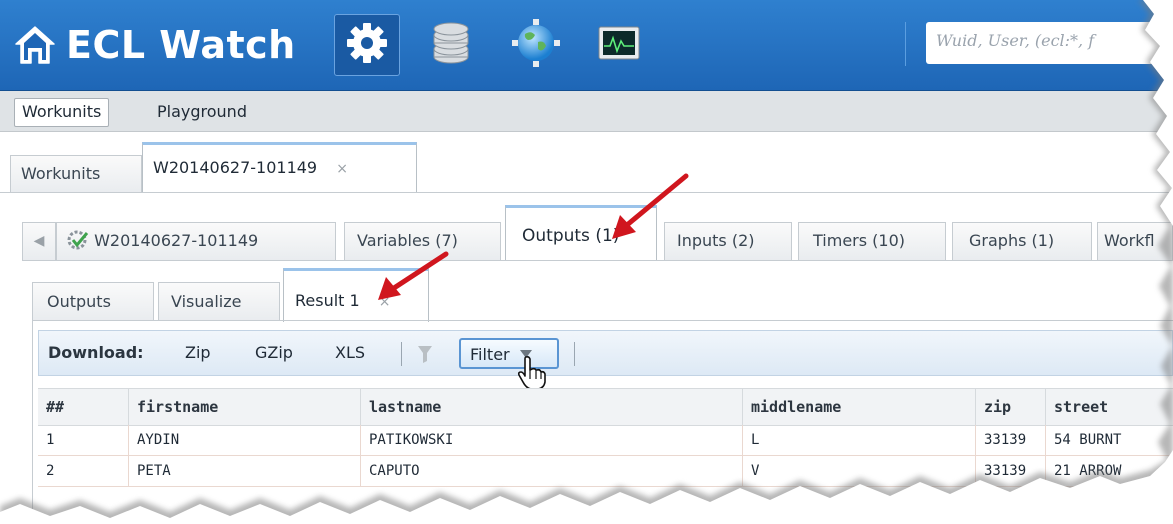  What do you see at coordinates (716, 240) in the screenshot?
I see `tab-label: Inputs (2)` at bounding box center [716, 240].